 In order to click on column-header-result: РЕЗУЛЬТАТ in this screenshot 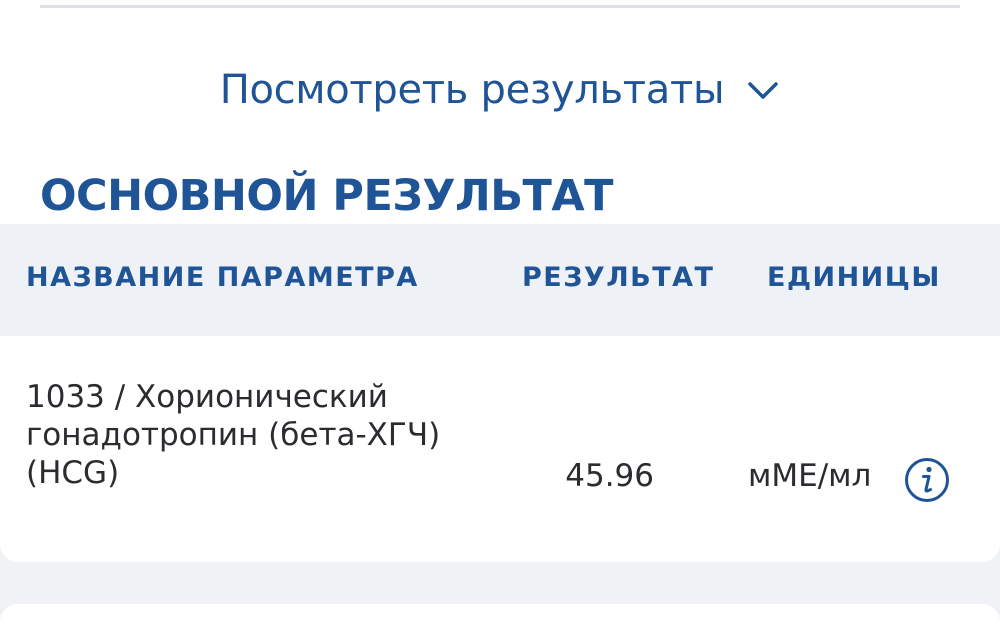, I will do `click(618, 277)`.